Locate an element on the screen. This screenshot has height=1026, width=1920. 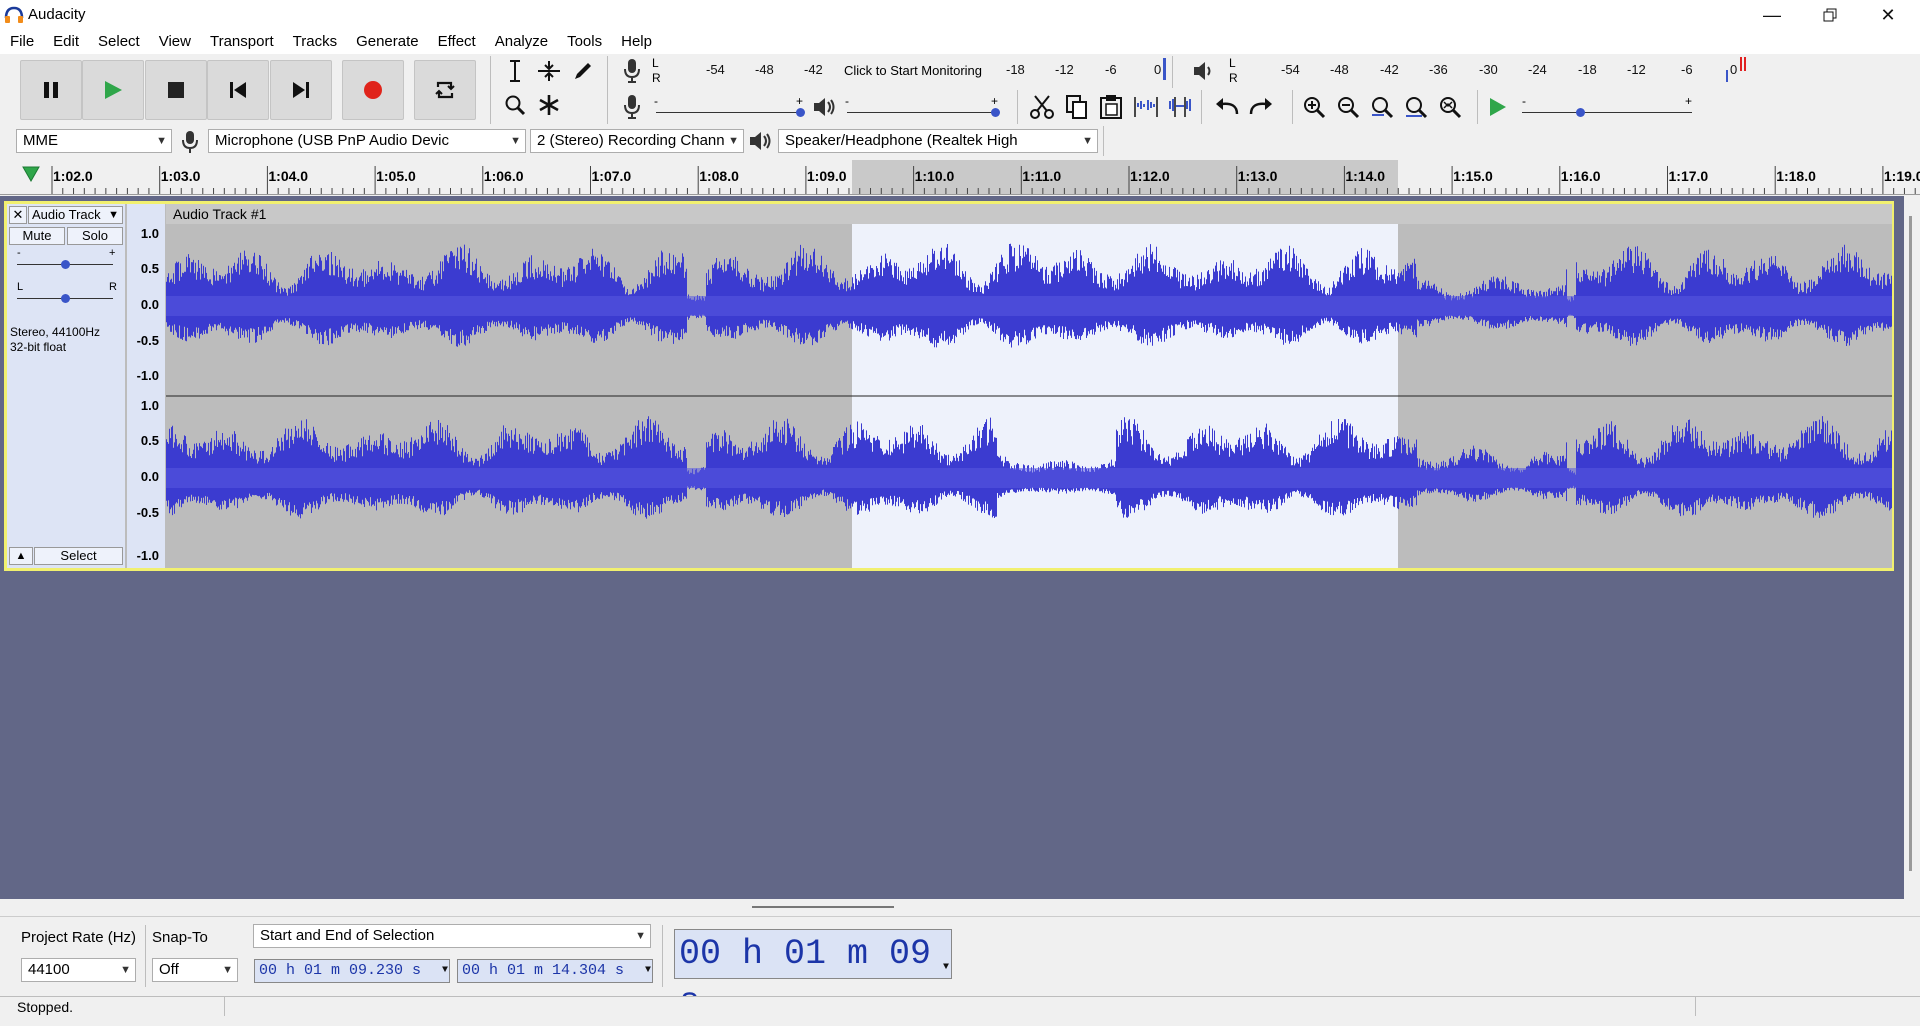
menu-effect: Effect is located at coordinates (456, 42).